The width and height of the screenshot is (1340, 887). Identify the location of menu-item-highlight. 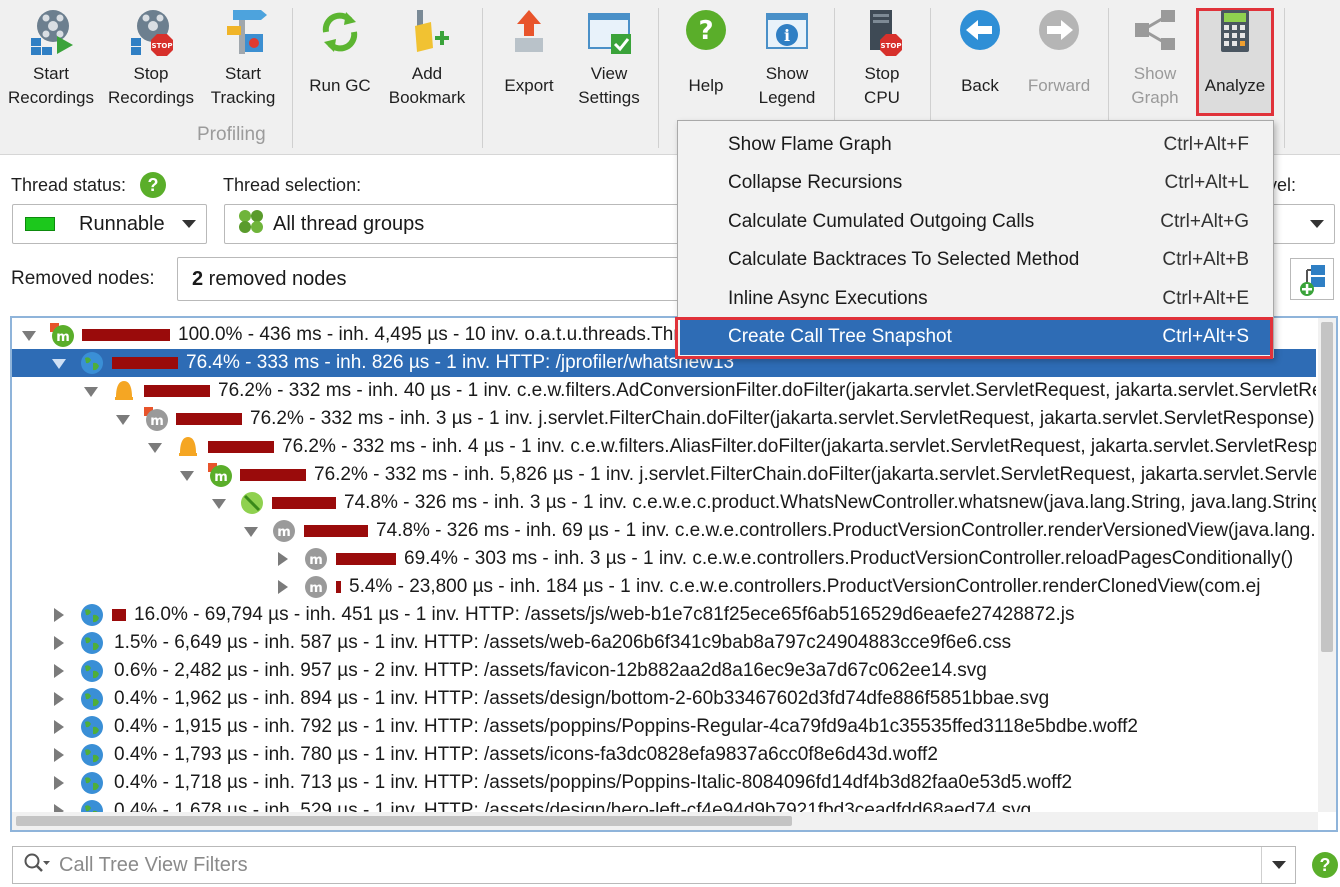
(974, 338).